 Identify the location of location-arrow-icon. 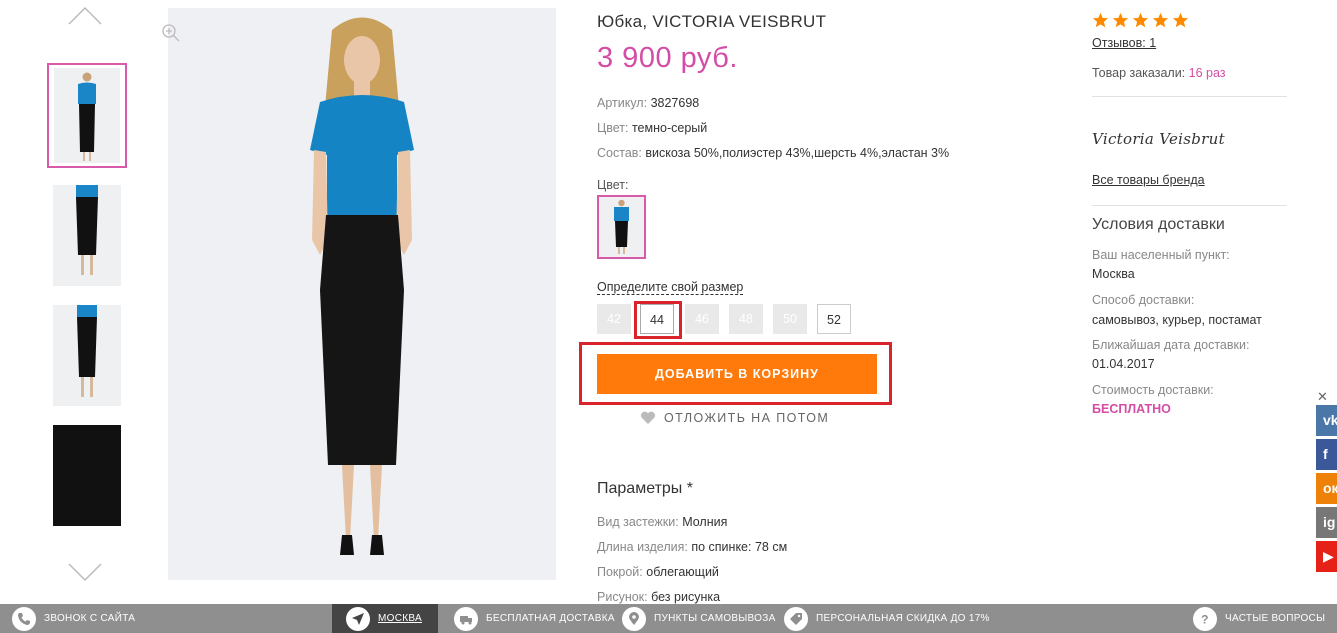
(358, 618).